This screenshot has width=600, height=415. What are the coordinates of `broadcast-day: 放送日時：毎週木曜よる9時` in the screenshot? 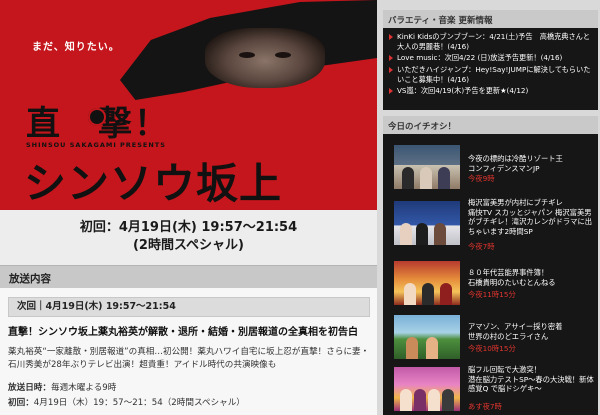 It's located at (189, 387).